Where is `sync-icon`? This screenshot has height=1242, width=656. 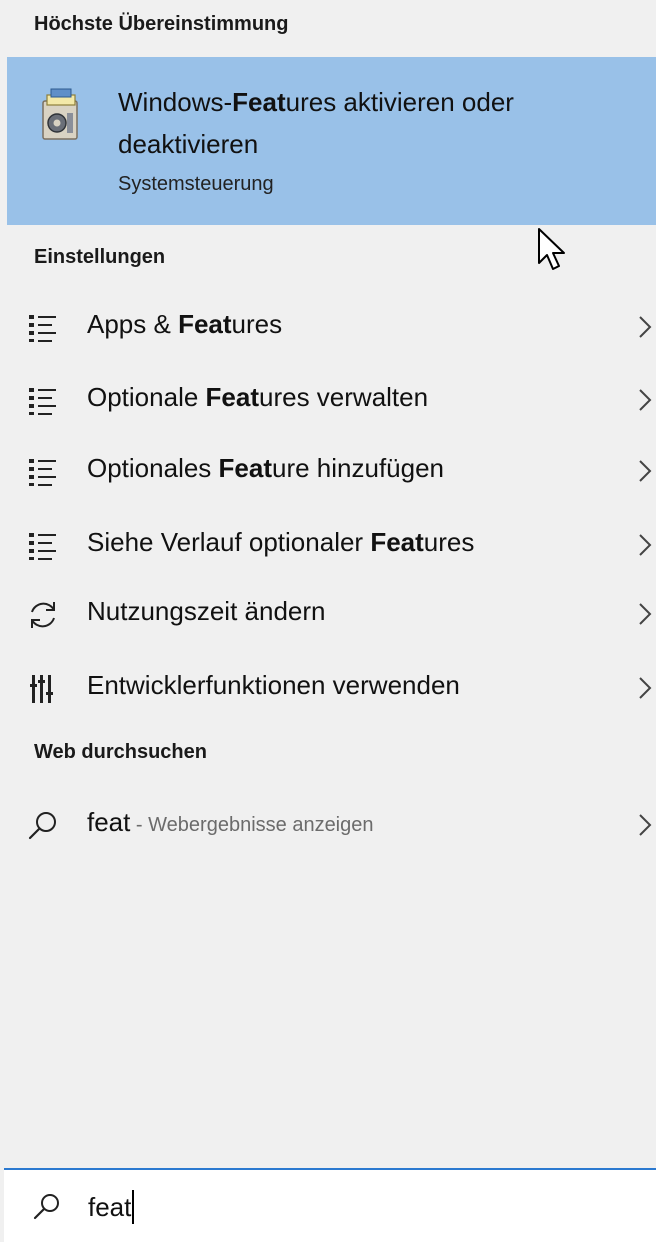
sync-icon is located at coordinates (43, 615).